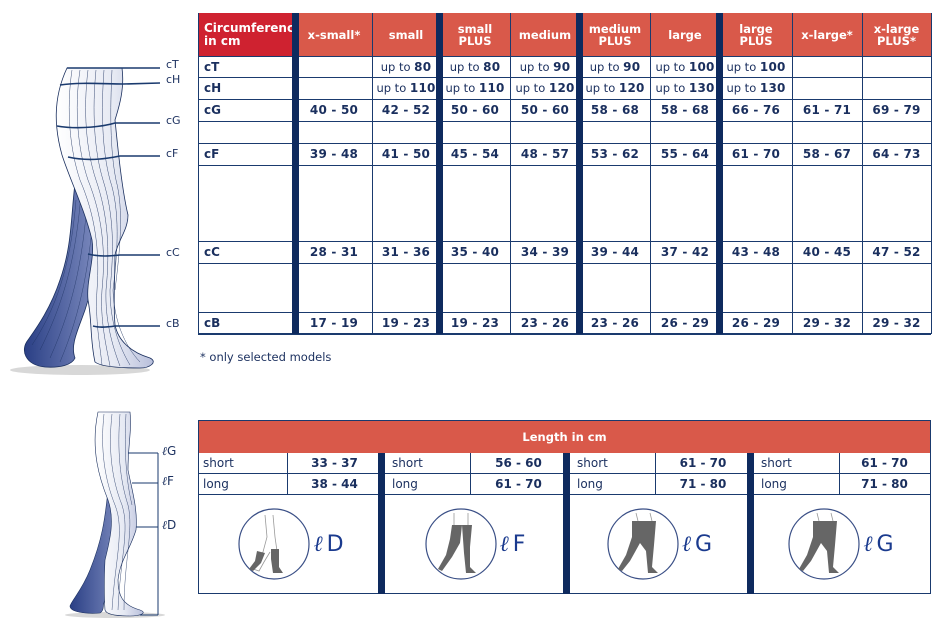  Describe the element at coordinates (406, 110) in the screenshot. I see `value-range: 42 - 52` at that location.